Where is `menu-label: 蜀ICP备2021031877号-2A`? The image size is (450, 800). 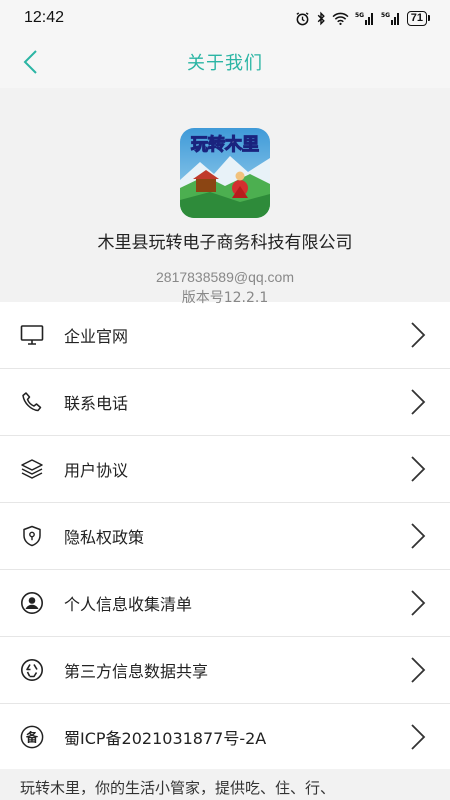 menu-label: 蜀ICP备2021031877号-2A is located at coordinates (165, 738).